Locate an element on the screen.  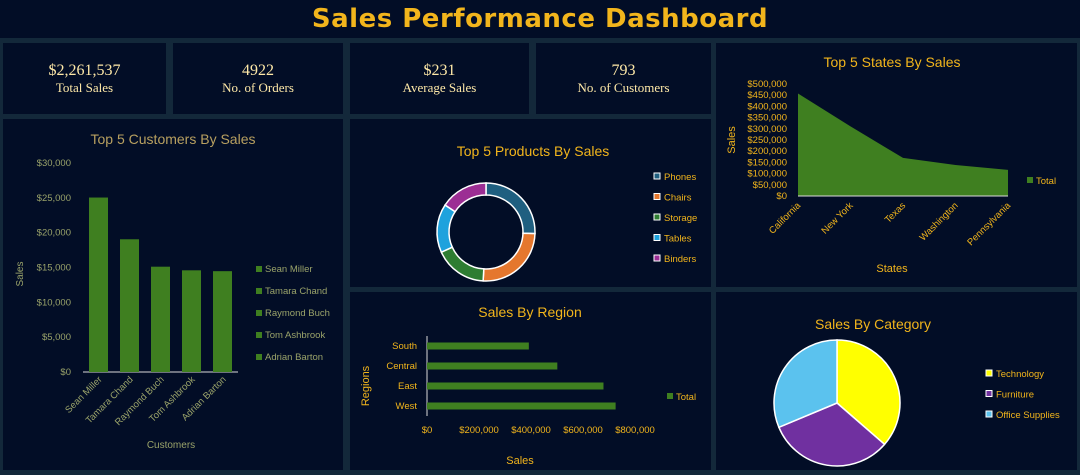
kpi-orders: 4922 No. of Orders is located at coordinates (258, 78).